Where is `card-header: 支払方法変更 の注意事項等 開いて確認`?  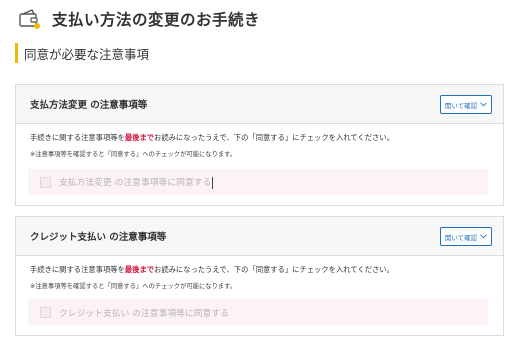
card-header: 支払方法変更 の注意事項等 開いて確認 is located at coordinates (259, 104).